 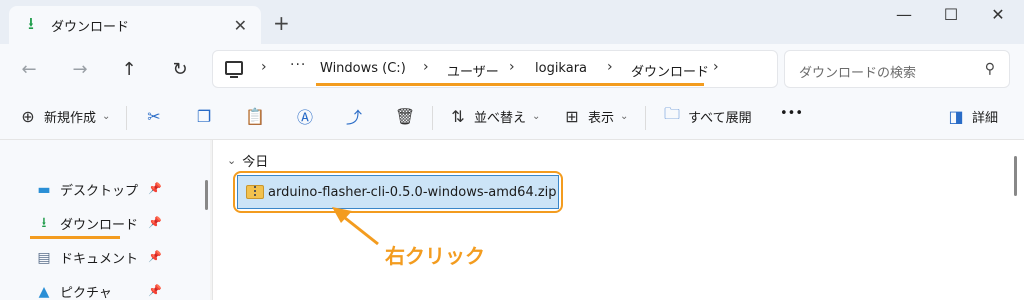 I want to click on delete-button: 🗑, so click(x=405, y=116).